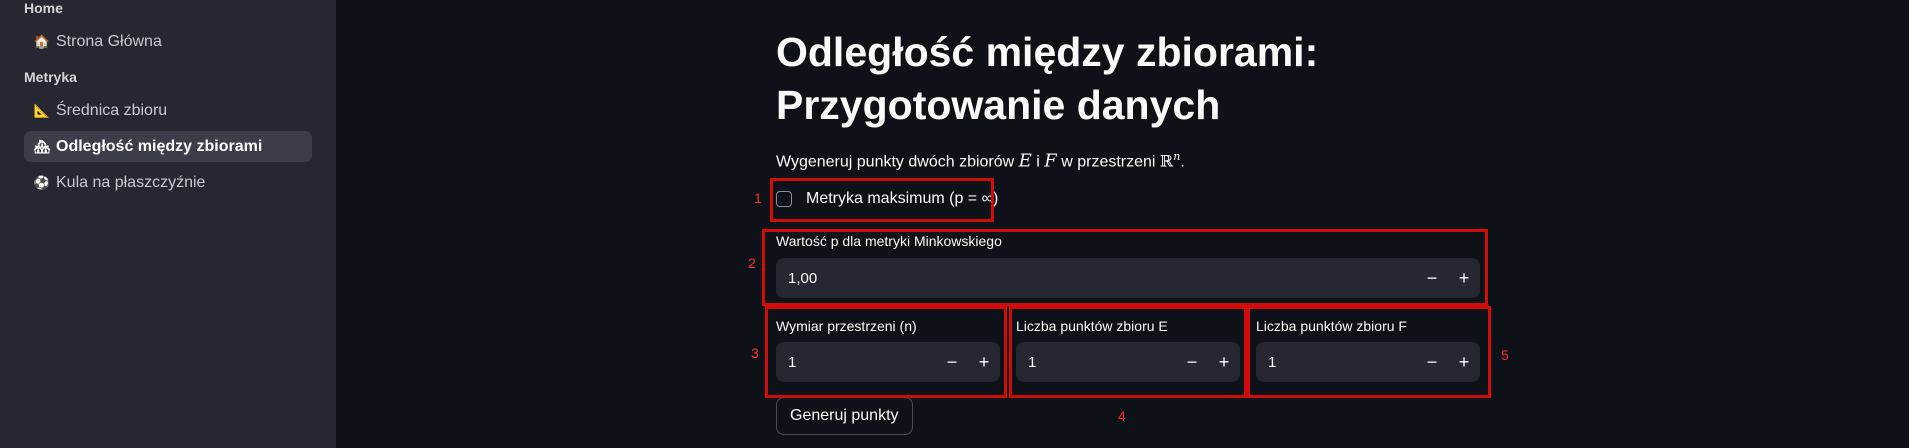 This screenshot has height=448, width=1909. Describe the element at coordinates (1096, 362) in the screenshot. I see `count-e-value: 1` at that location.